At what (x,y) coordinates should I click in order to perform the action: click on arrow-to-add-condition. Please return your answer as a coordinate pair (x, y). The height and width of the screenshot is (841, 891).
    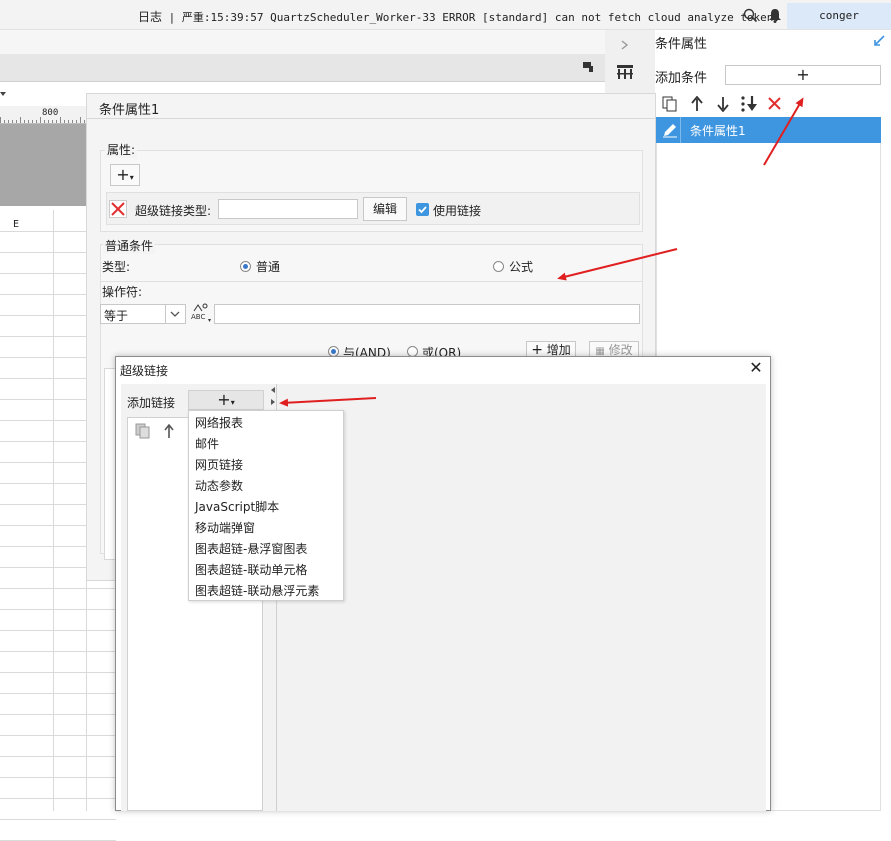
    Looking at the image, I should click on (783, 131).